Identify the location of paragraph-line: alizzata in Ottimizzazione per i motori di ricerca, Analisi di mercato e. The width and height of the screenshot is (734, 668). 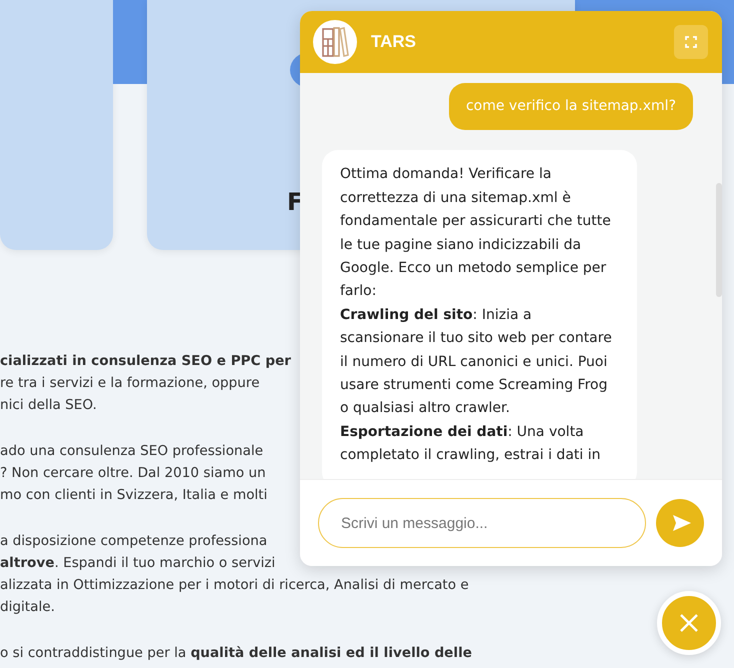
(234, 585).